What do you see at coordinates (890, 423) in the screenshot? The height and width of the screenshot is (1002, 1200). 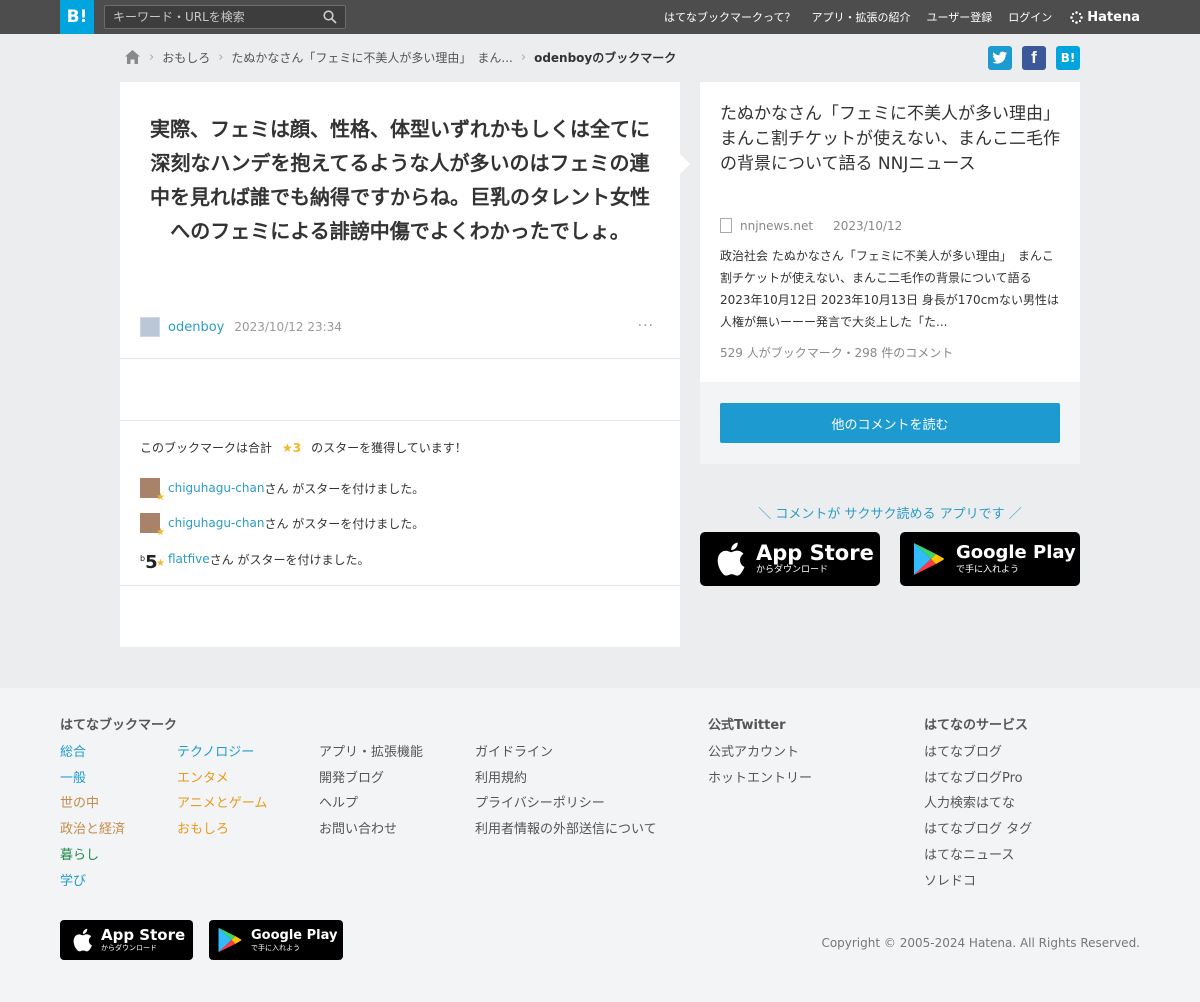 I see `read-other-comments-button: 他のコメントを読む` at bounding box center [890, 423].